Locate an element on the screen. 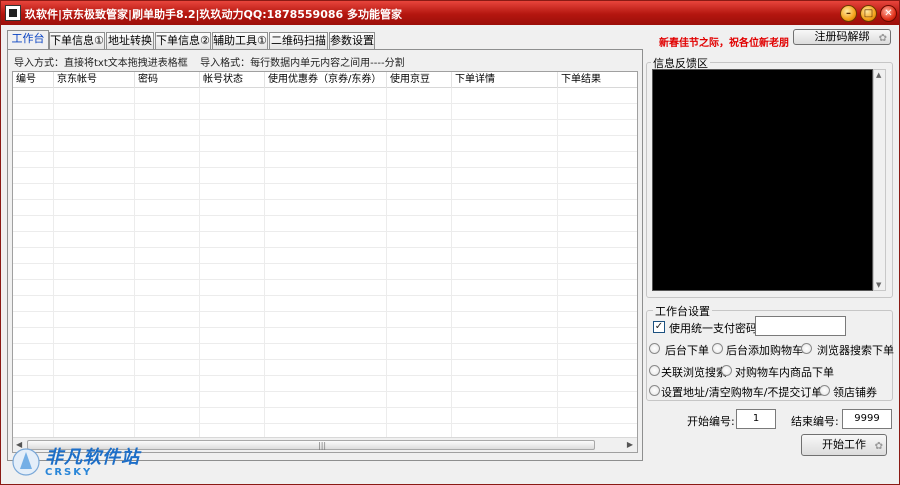  register-unbind-button: 注册码解绑 ✿ is located at coordinates (842, 37).